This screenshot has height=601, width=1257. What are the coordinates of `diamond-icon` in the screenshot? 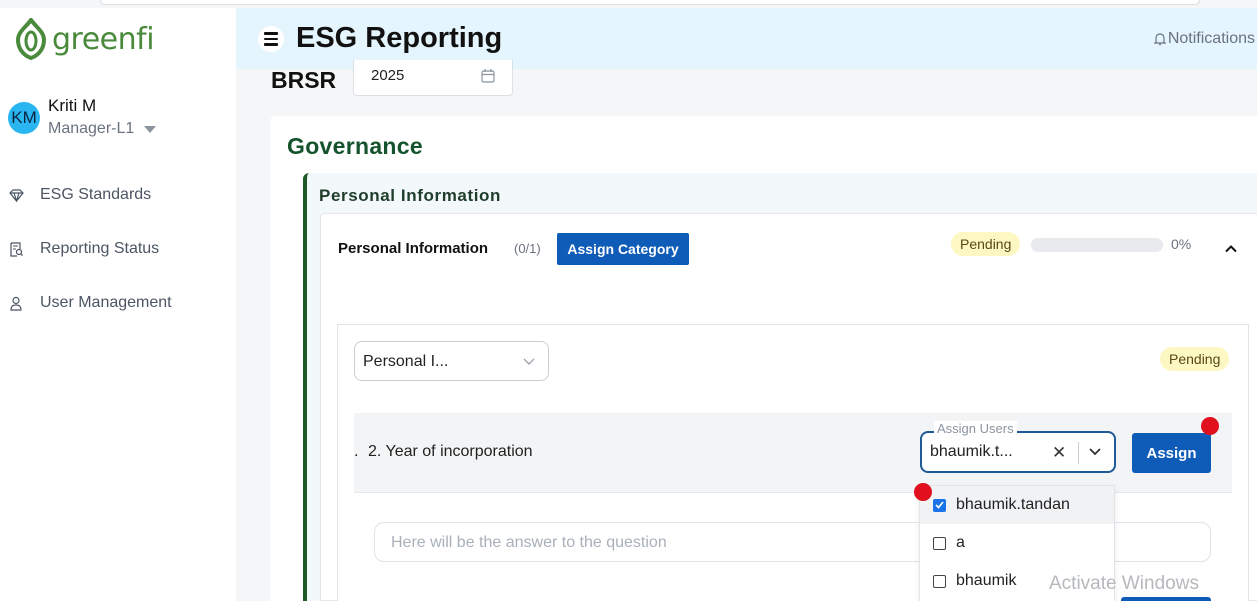 It's located at (16, 195).